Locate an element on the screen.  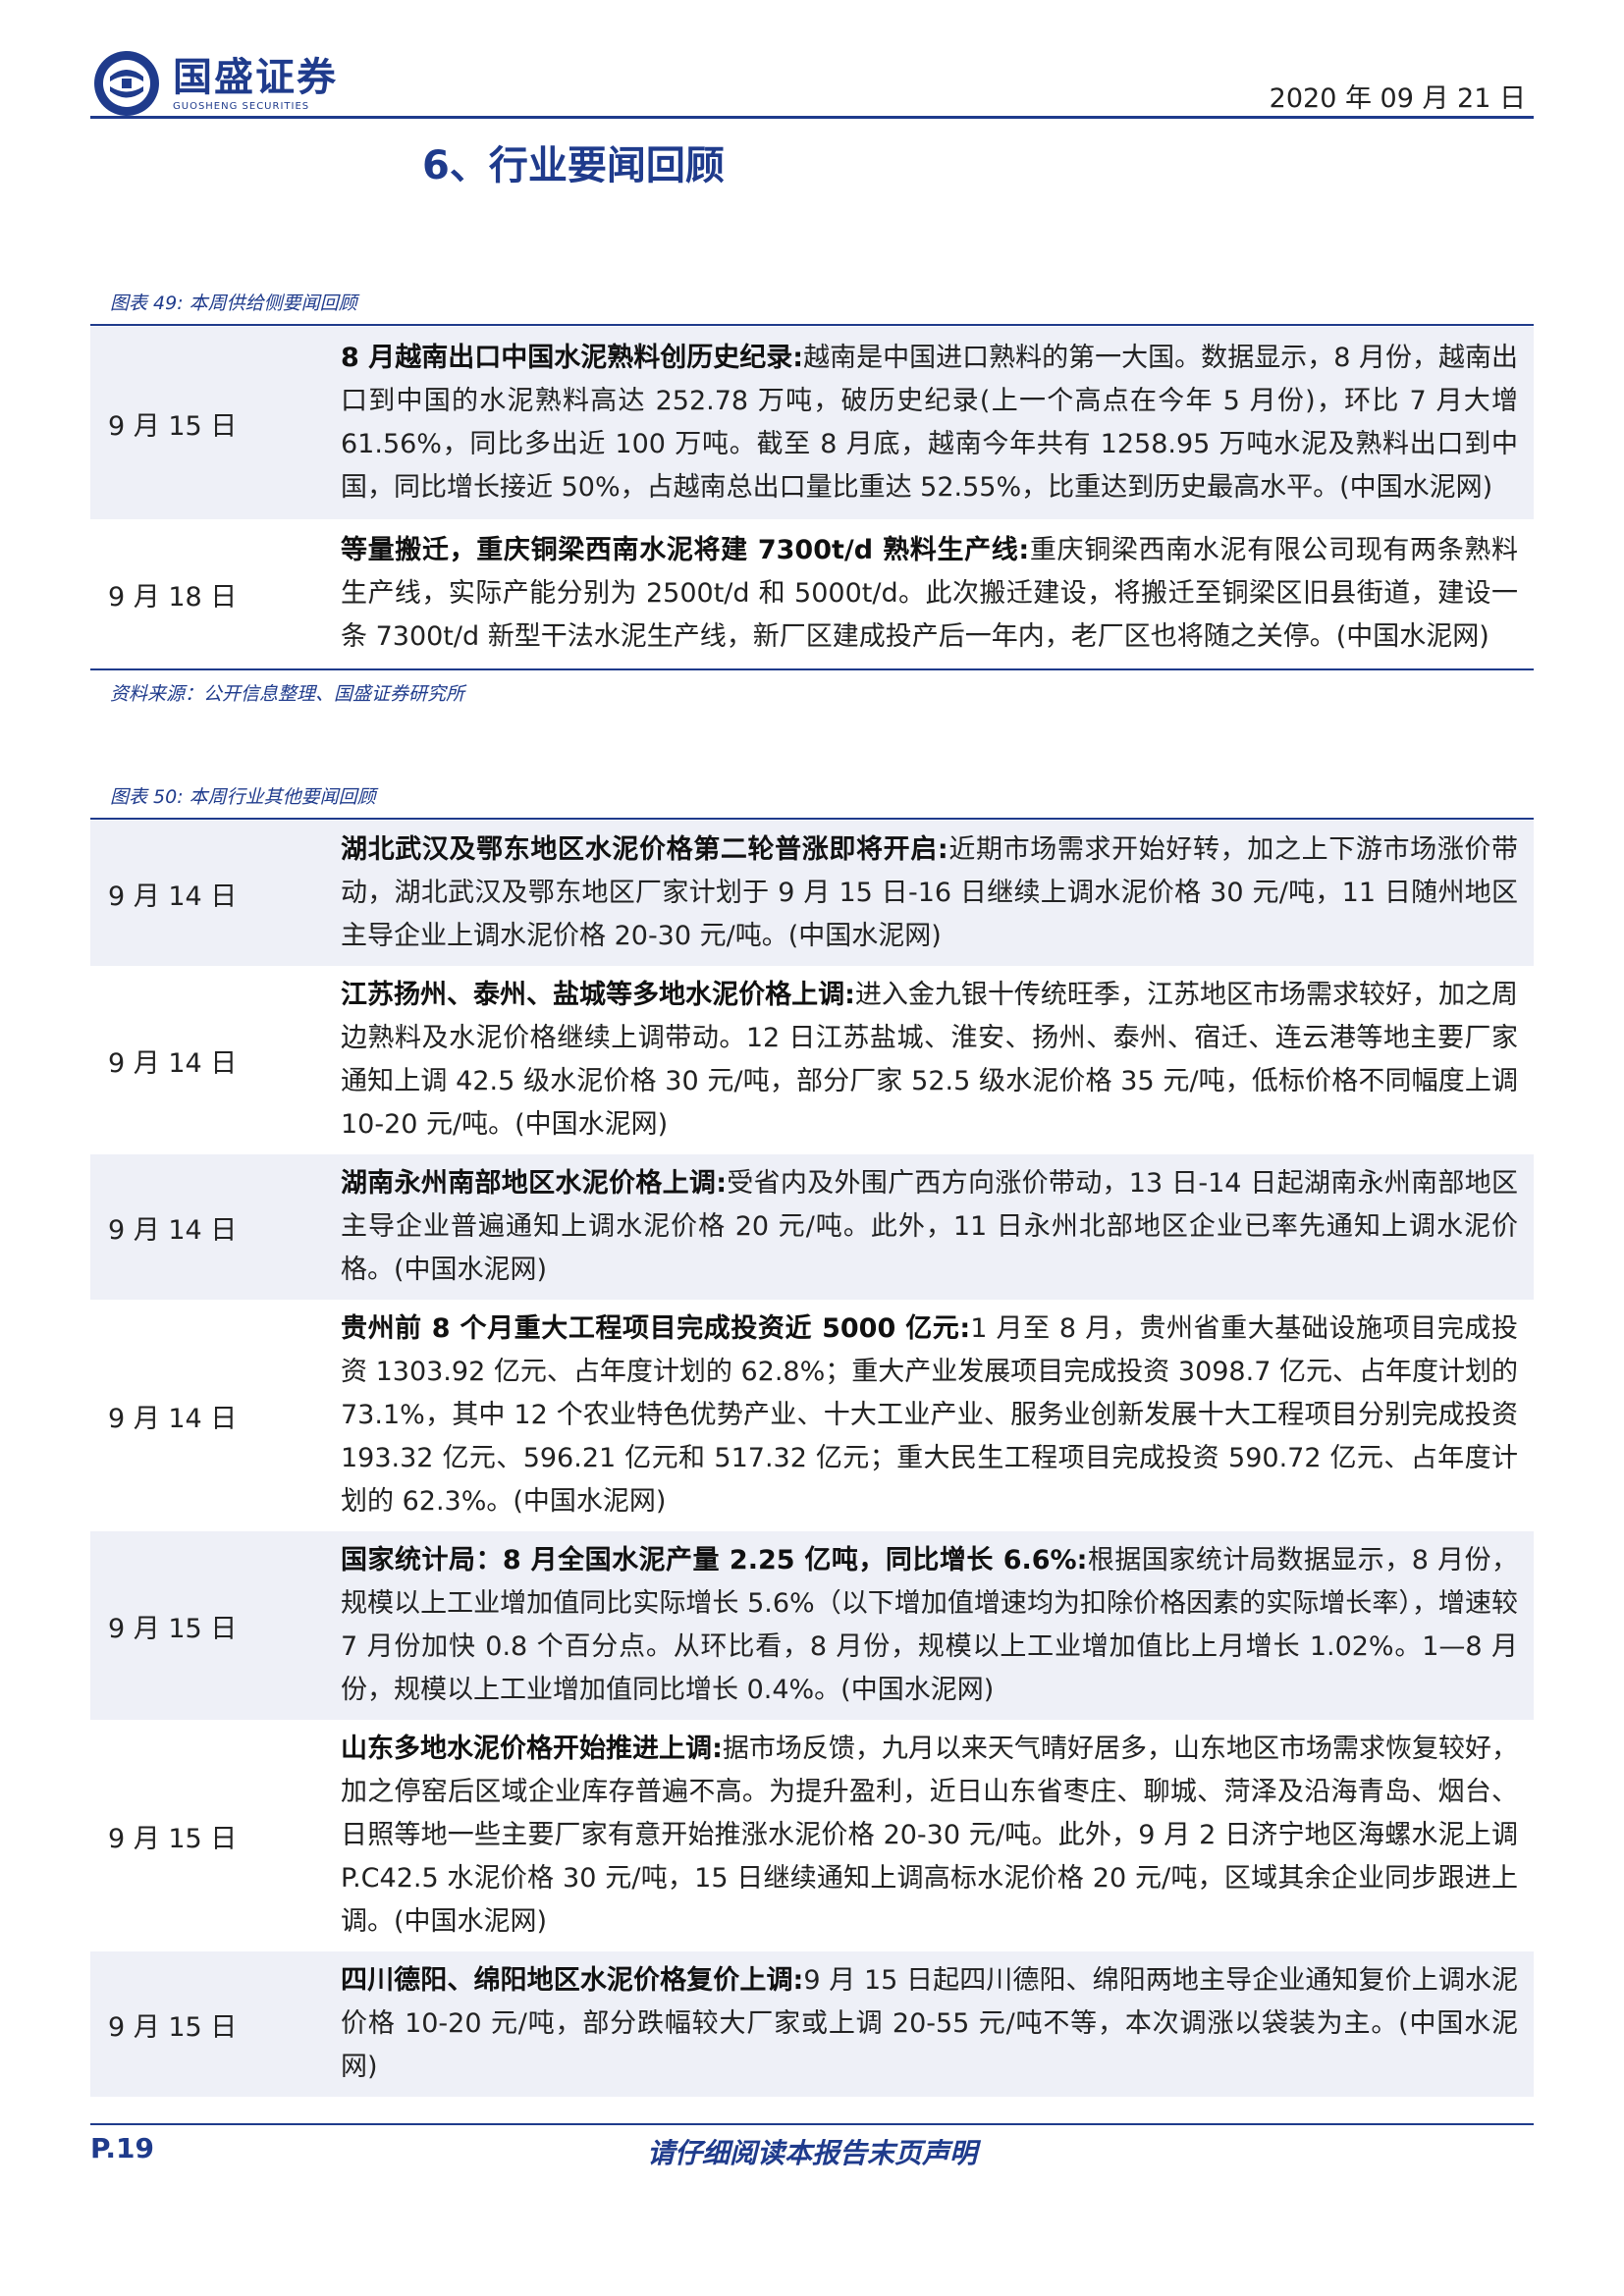
figure-49-bottom-rule is located at coordinates (812, 669).